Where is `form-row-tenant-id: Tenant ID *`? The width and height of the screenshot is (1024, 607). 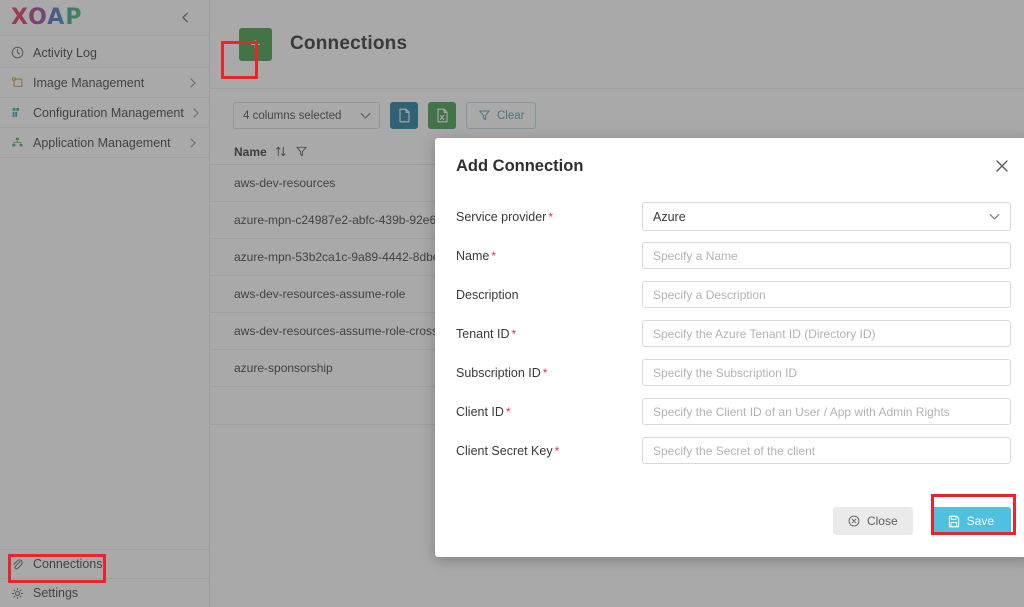
form-row-tenant-id: Tenant ID * is located at coordinates (733, 333).